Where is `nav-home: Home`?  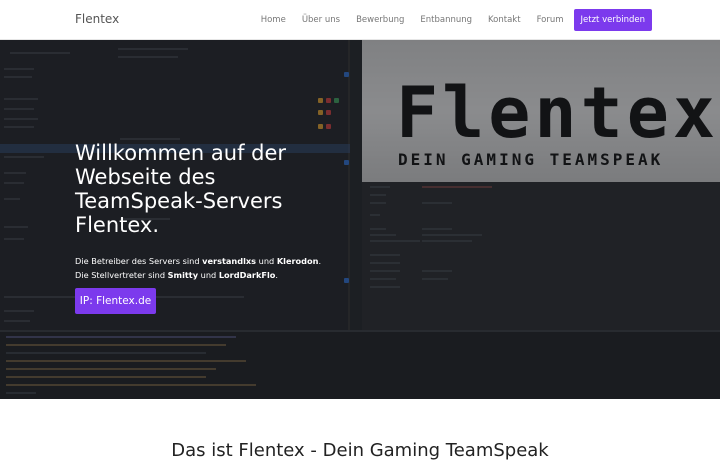
nav-home: Home is located at coordinates (273, 20).